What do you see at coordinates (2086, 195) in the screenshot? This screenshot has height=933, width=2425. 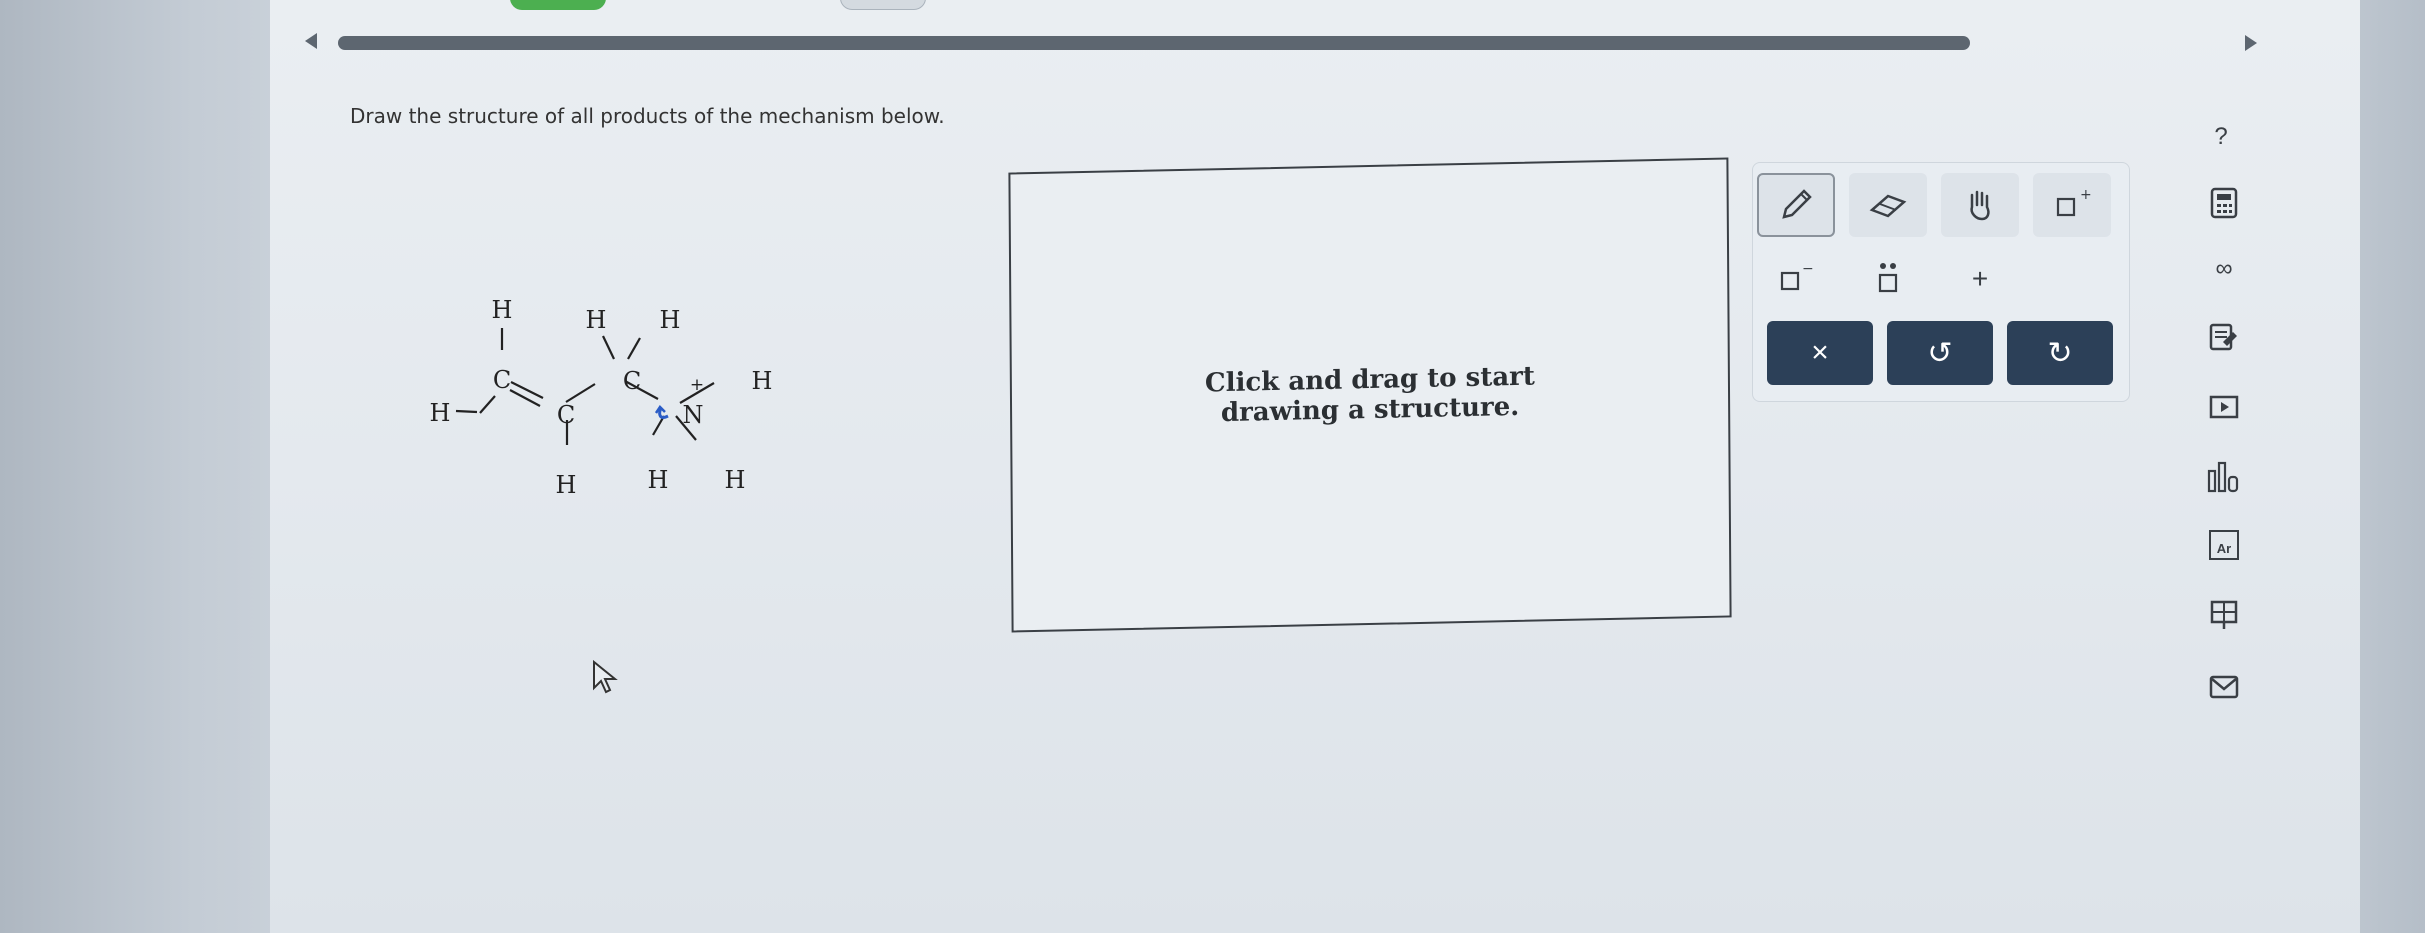 I see `plus-glyph: +` at bounding box center [2086, 195].